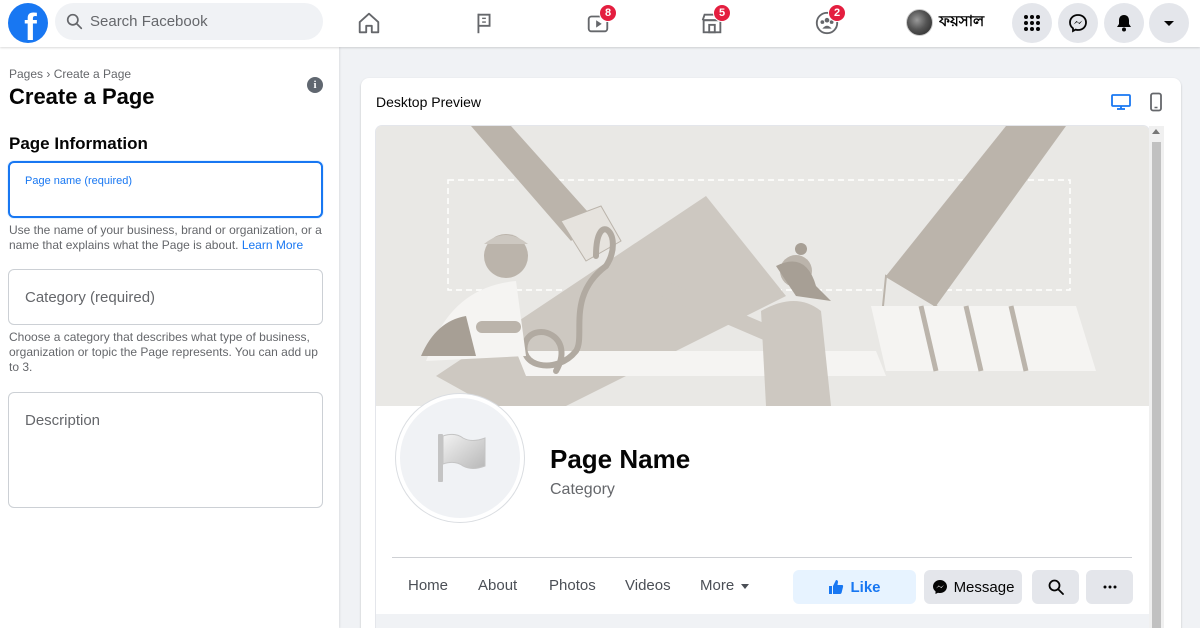 The image size is (1200, 628). I want to click on nav-home, so click(369, 23).